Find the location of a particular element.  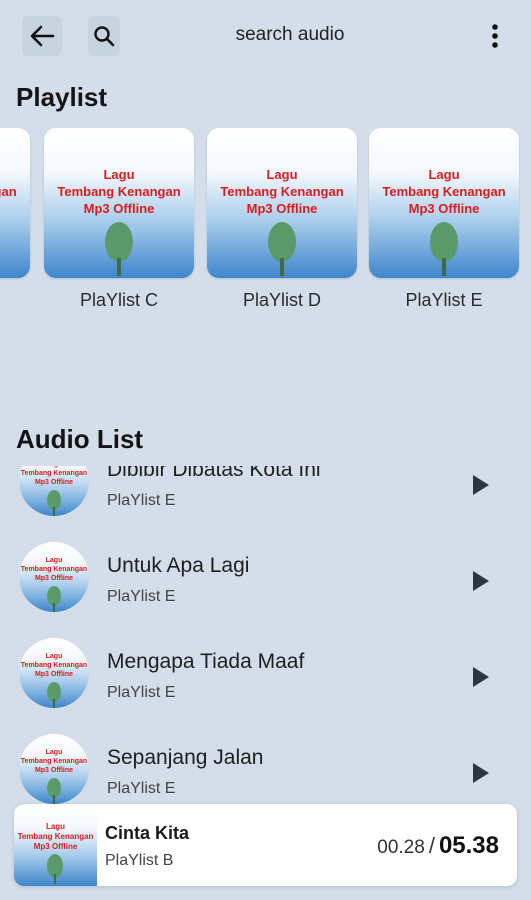

song-title: Sepanjang Jalan is located at coordinates (185, 757).